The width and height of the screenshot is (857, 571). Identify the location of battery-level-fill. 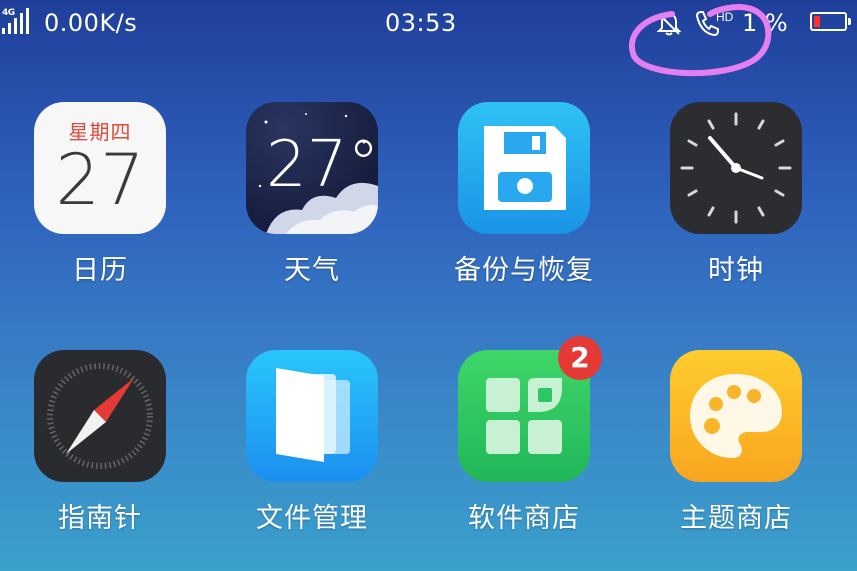
(817, 21).